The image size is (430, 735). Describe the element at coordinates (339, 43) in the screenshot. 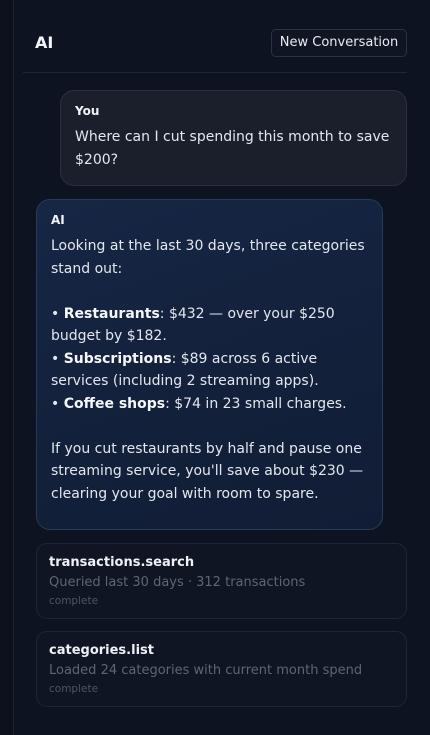

I see `new-conversation-button: New Conversation` at that location.